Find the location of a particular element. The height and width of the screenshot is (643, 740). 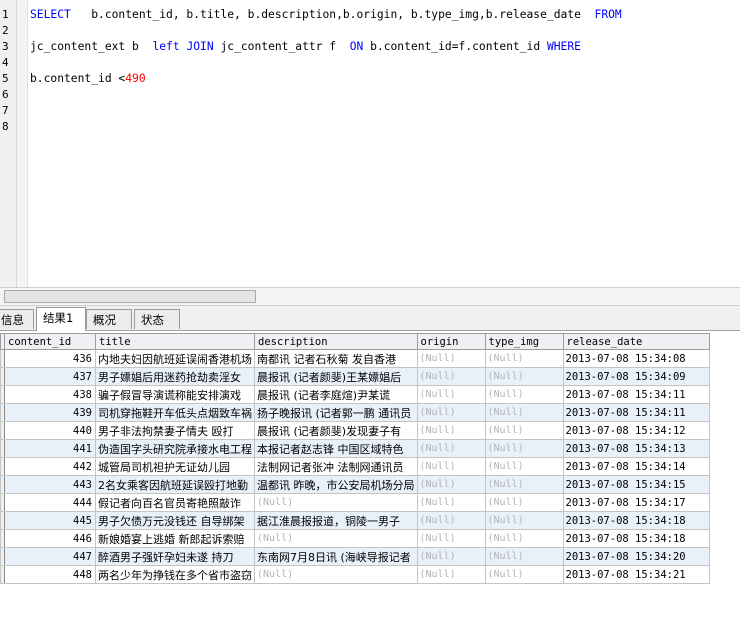

scrollbar-thumb is located at coordinates (130, 296).